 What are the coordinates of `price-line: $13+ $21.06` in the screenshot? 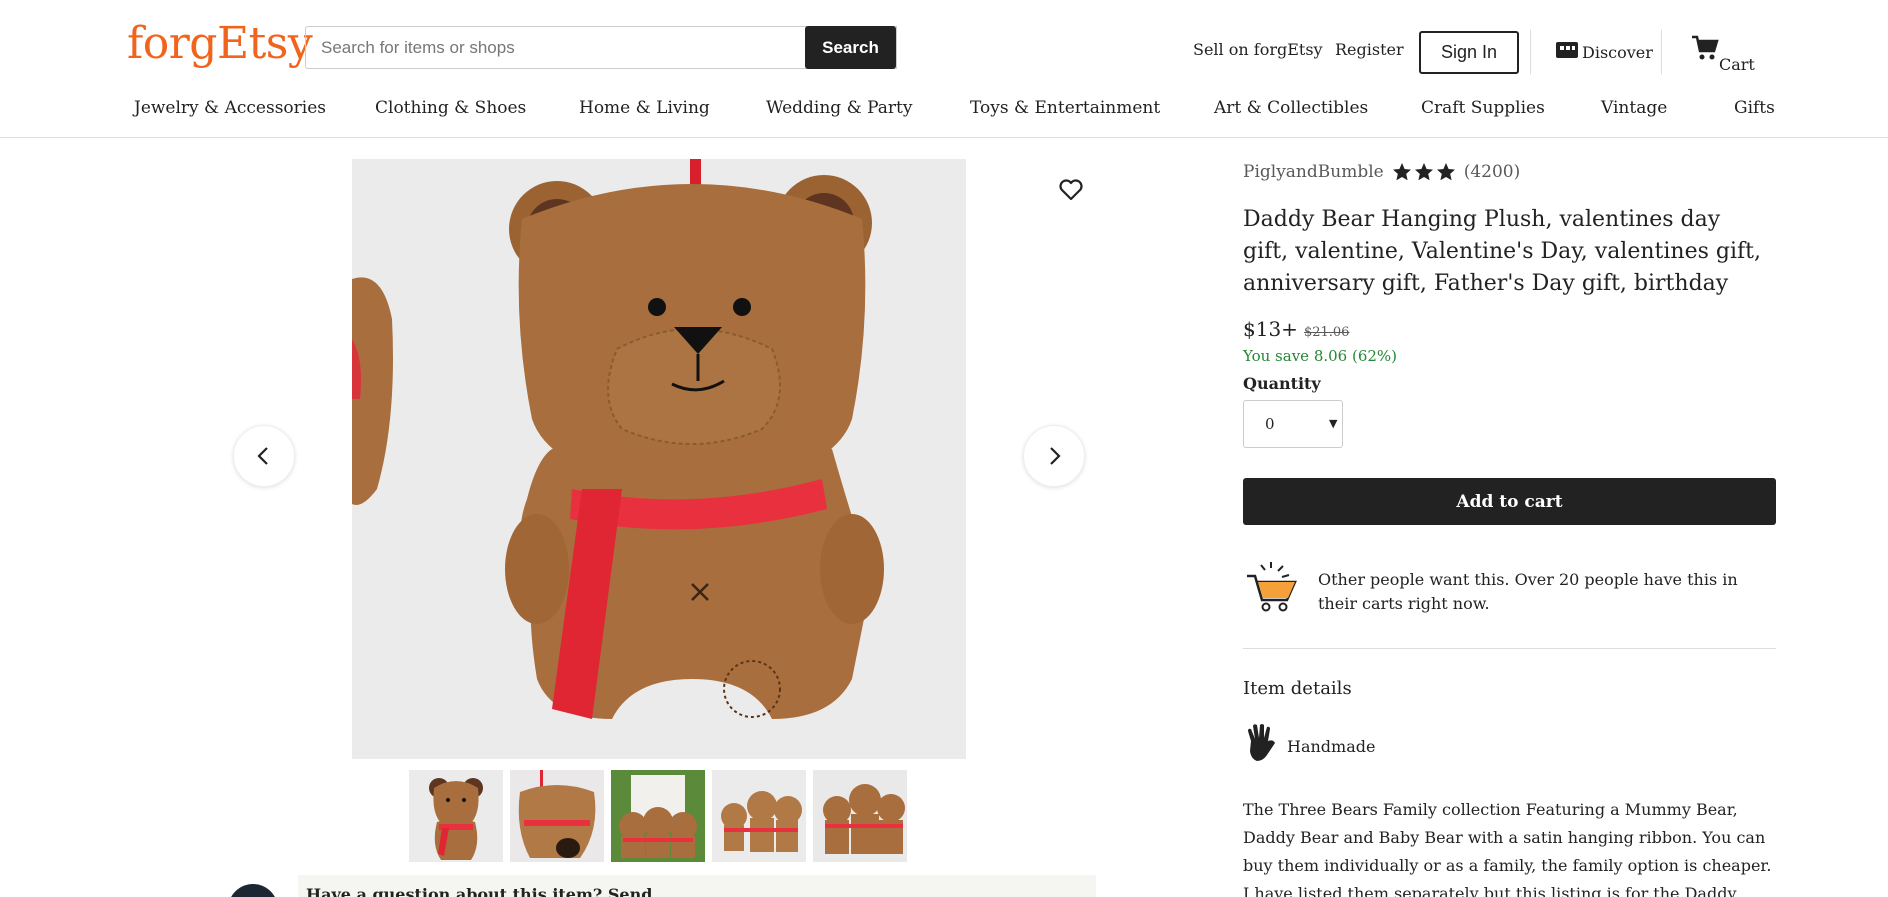 It's located at (1296, 329).